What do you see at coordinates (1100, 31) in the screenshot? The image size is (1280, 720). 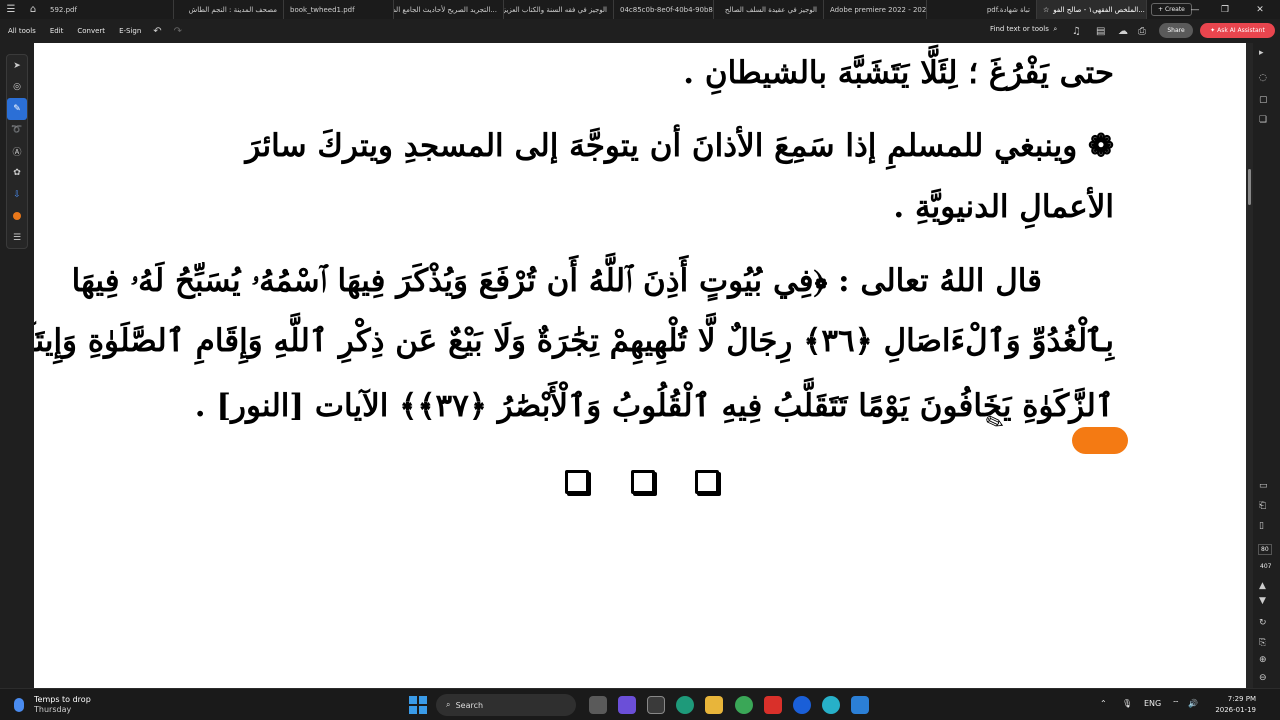 I see `save-icon: ▤` at bounding box center [1100, 31].